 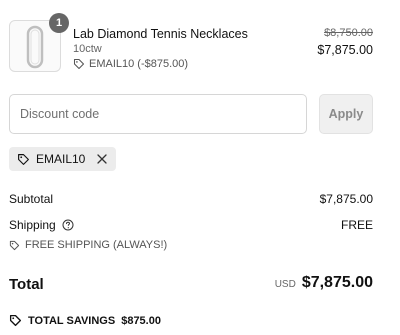 What do you see at coordinates (87, 49) in the screenshot?
I see `product-variant: 10ctw` at bounding box center [87, 49].